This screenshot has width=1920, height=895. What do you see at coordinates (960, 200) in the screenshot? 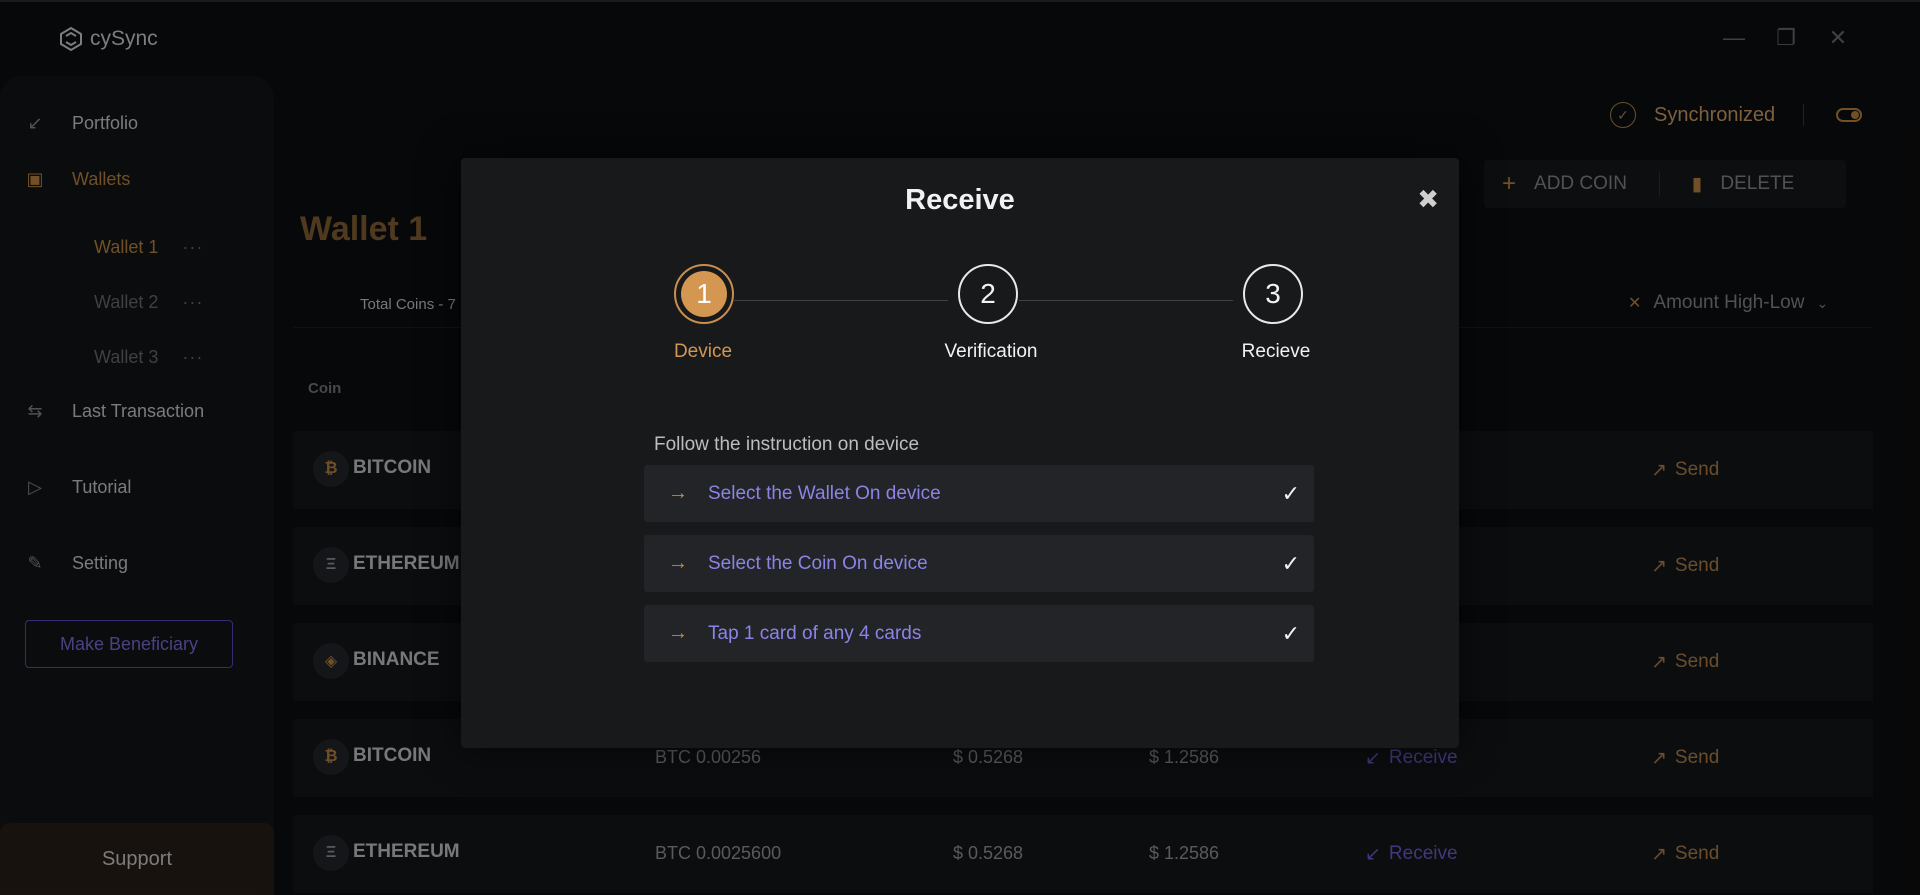
I see `modal-title: Receive` at bounding box center [960, 200].